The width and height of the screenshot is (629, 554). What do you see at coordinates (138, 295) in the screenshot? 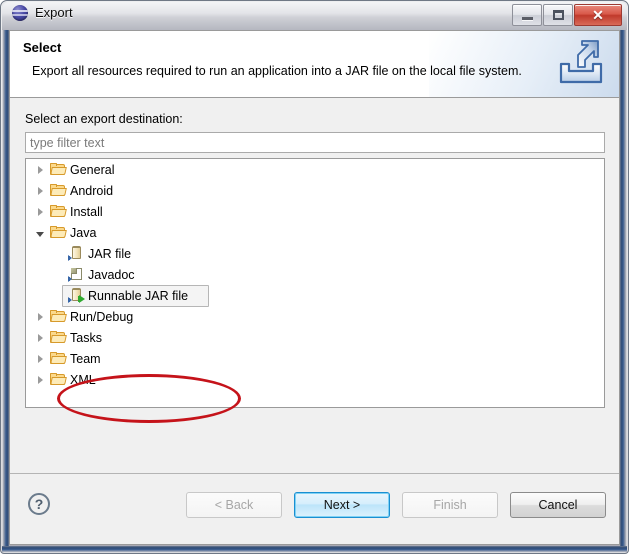
I see `tree-item-label: Runnable JAR file` at bounding box center [138, 295].